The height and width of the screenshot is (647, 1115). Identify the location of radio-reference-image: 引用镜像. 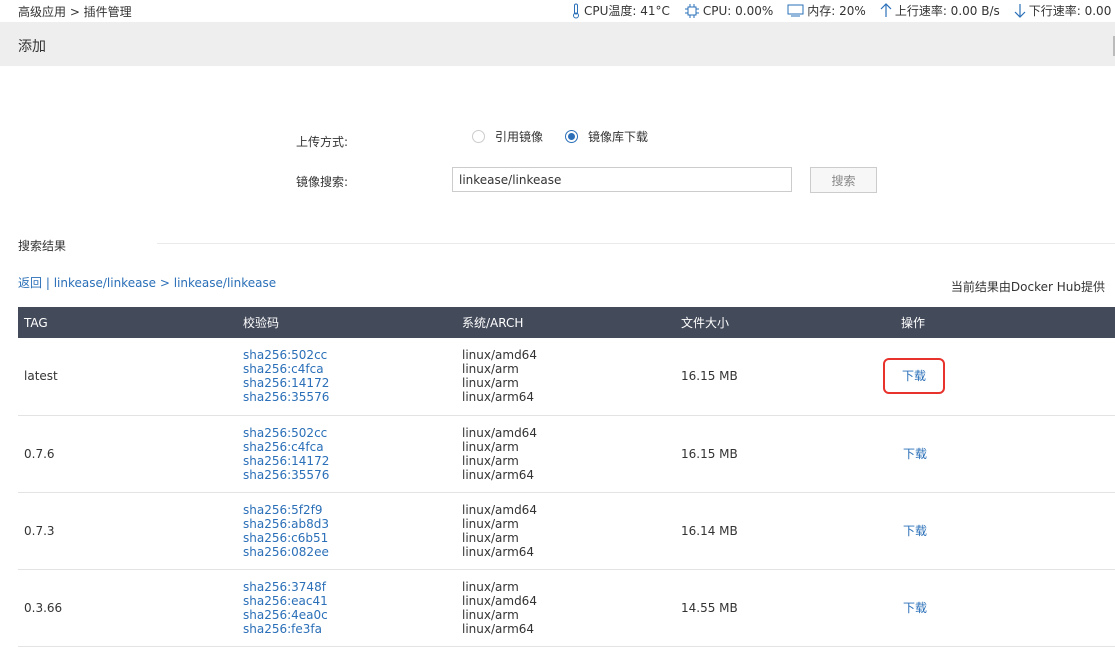
(507, 136).